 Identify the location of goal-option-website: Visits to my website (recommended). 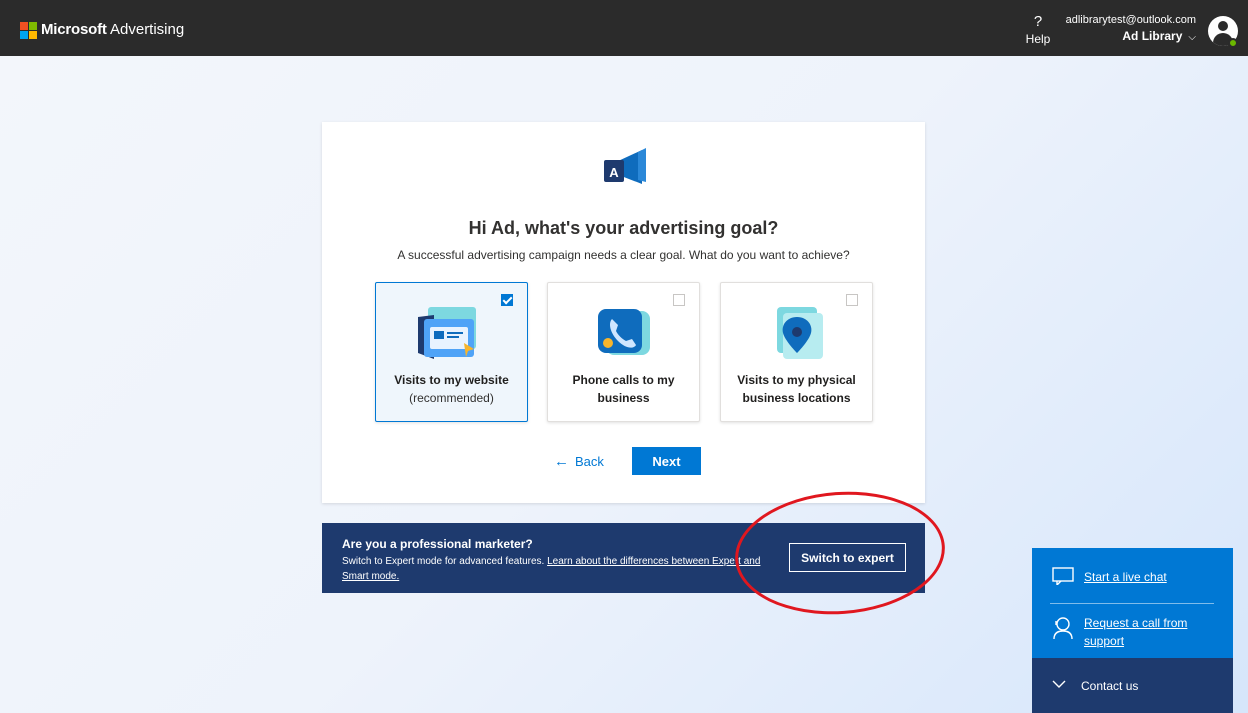
(451, 352).